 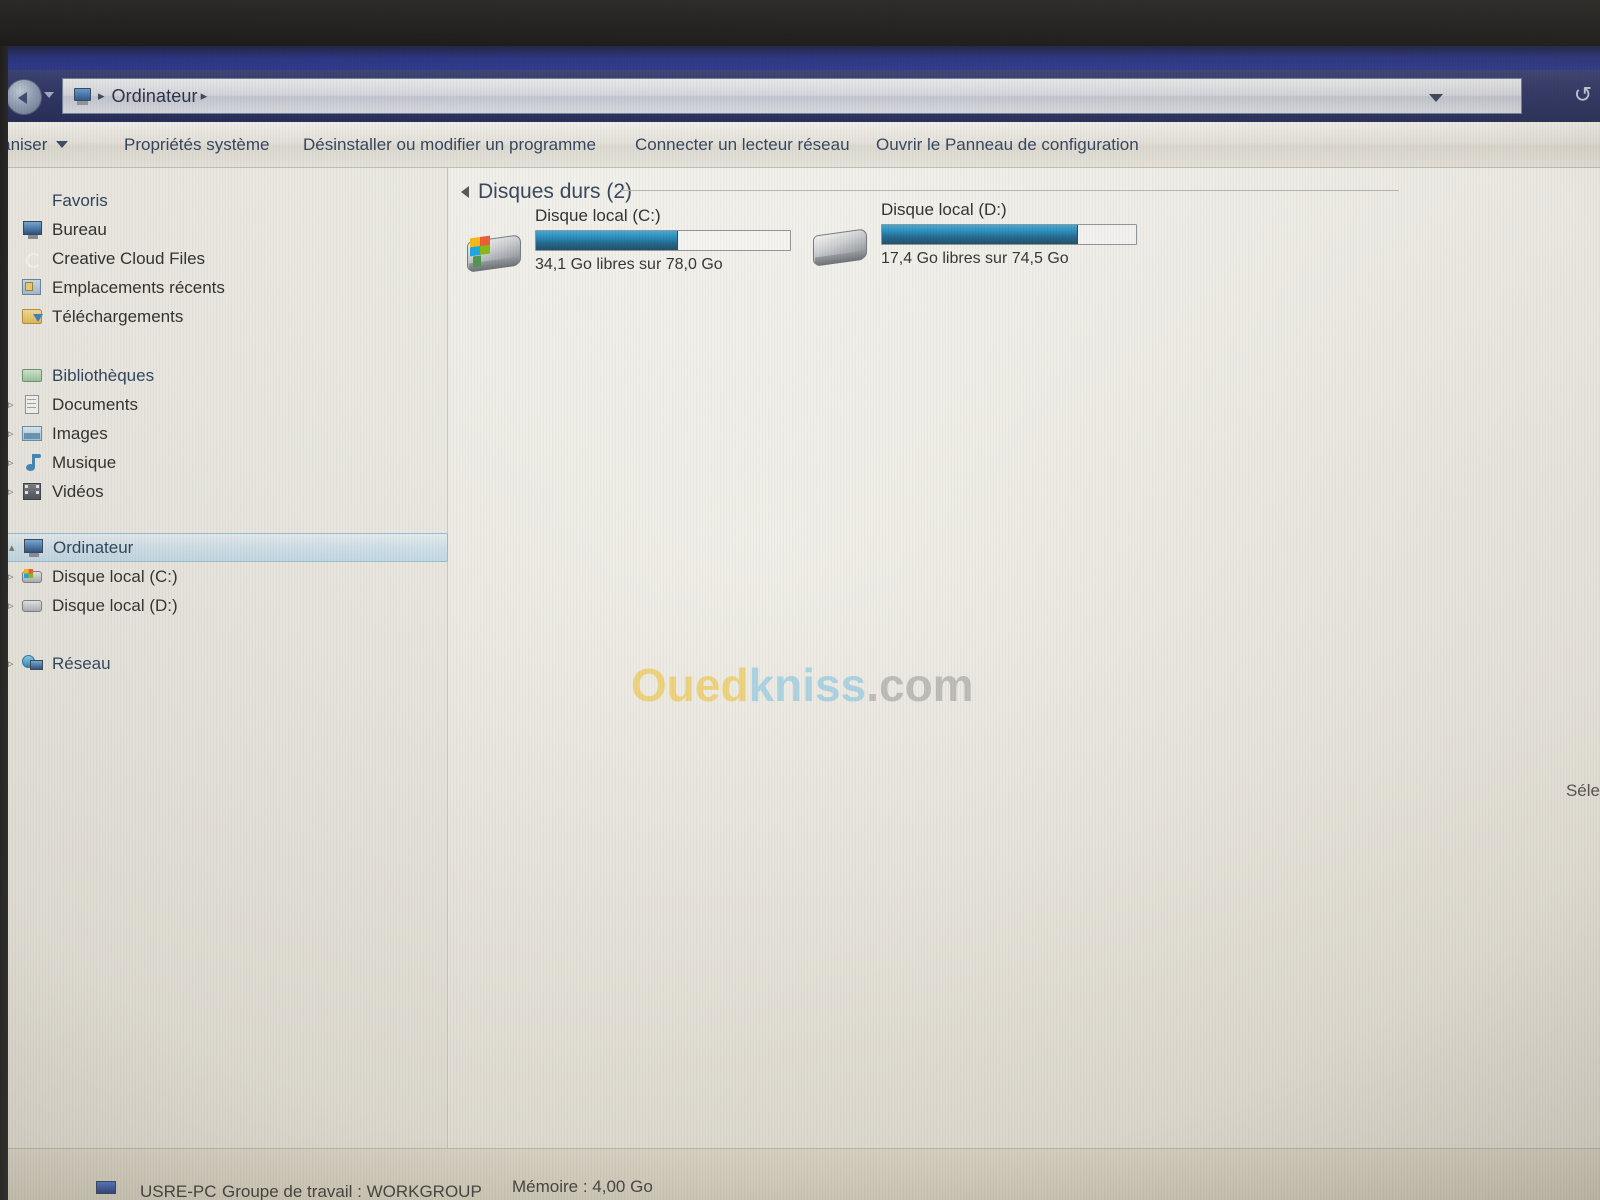 What do you see at coordinates (555, 191) in the screenshot?
I see `group-title: Disques durs (2)` at bounding box center [555, 191].